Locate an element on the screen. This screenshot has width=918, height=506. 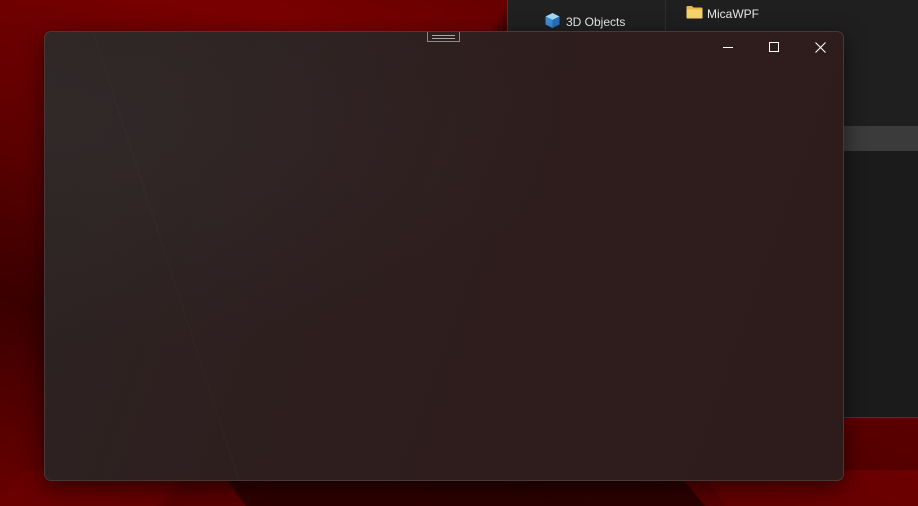
nav-item-label: 3D Objects is located at coordinates (596, 22).